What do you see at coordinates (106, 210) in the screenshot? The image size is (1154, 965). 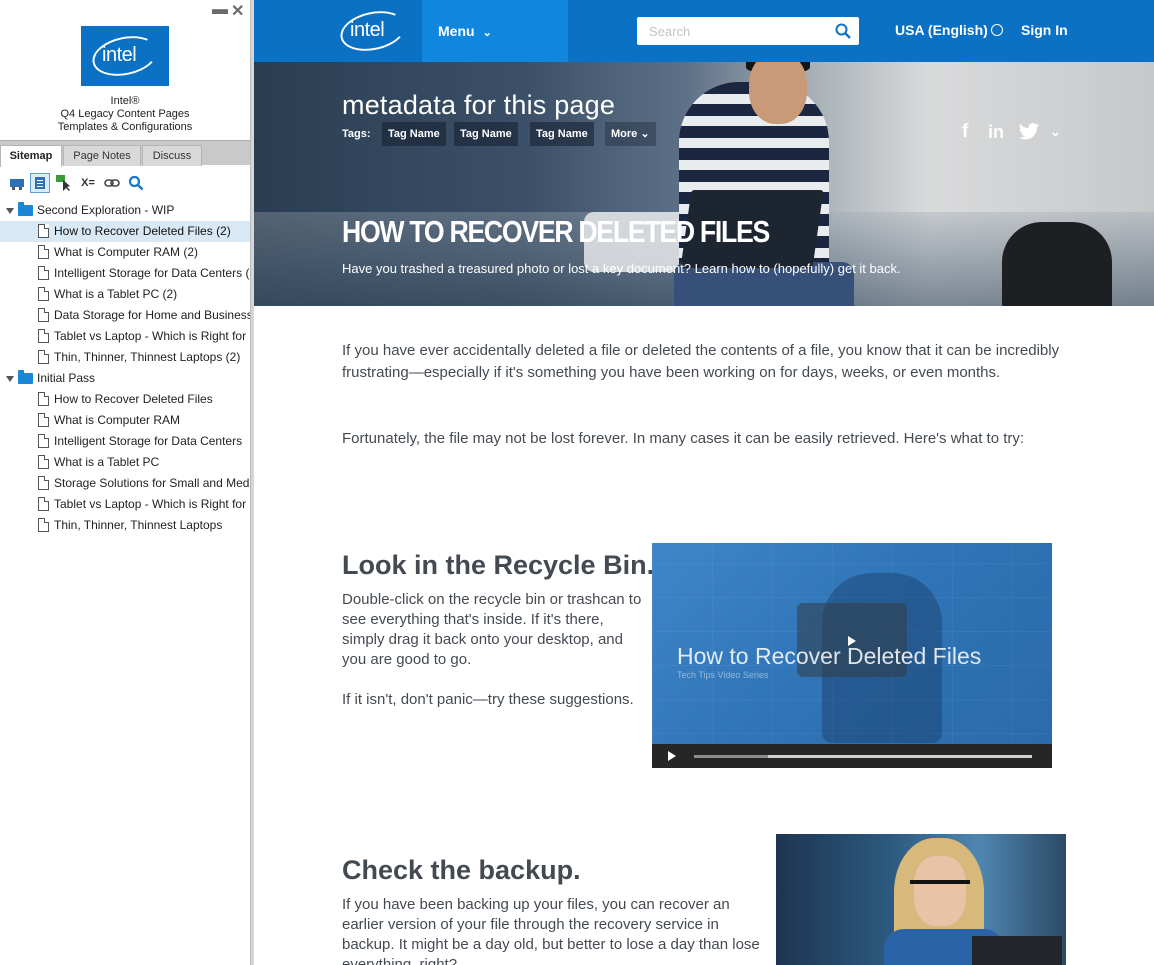 I see `tree-label: Second Exploration - WIP` at bounding box center [106, 210].